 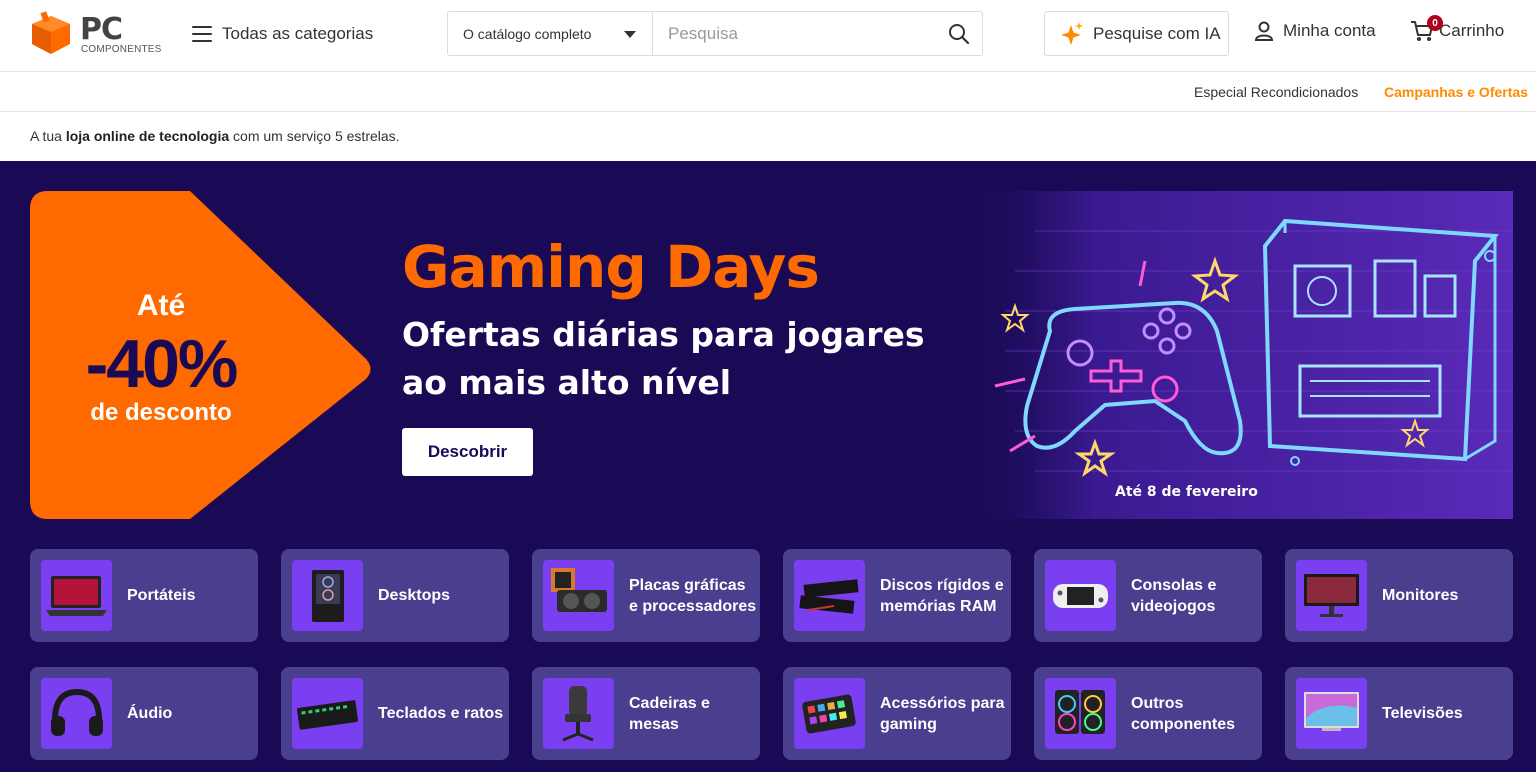 What do you see at coordinates (1174, 595) in the screenshot?
I see `category-label: Consolas e videojogos` at bounding box center [1174, 595].